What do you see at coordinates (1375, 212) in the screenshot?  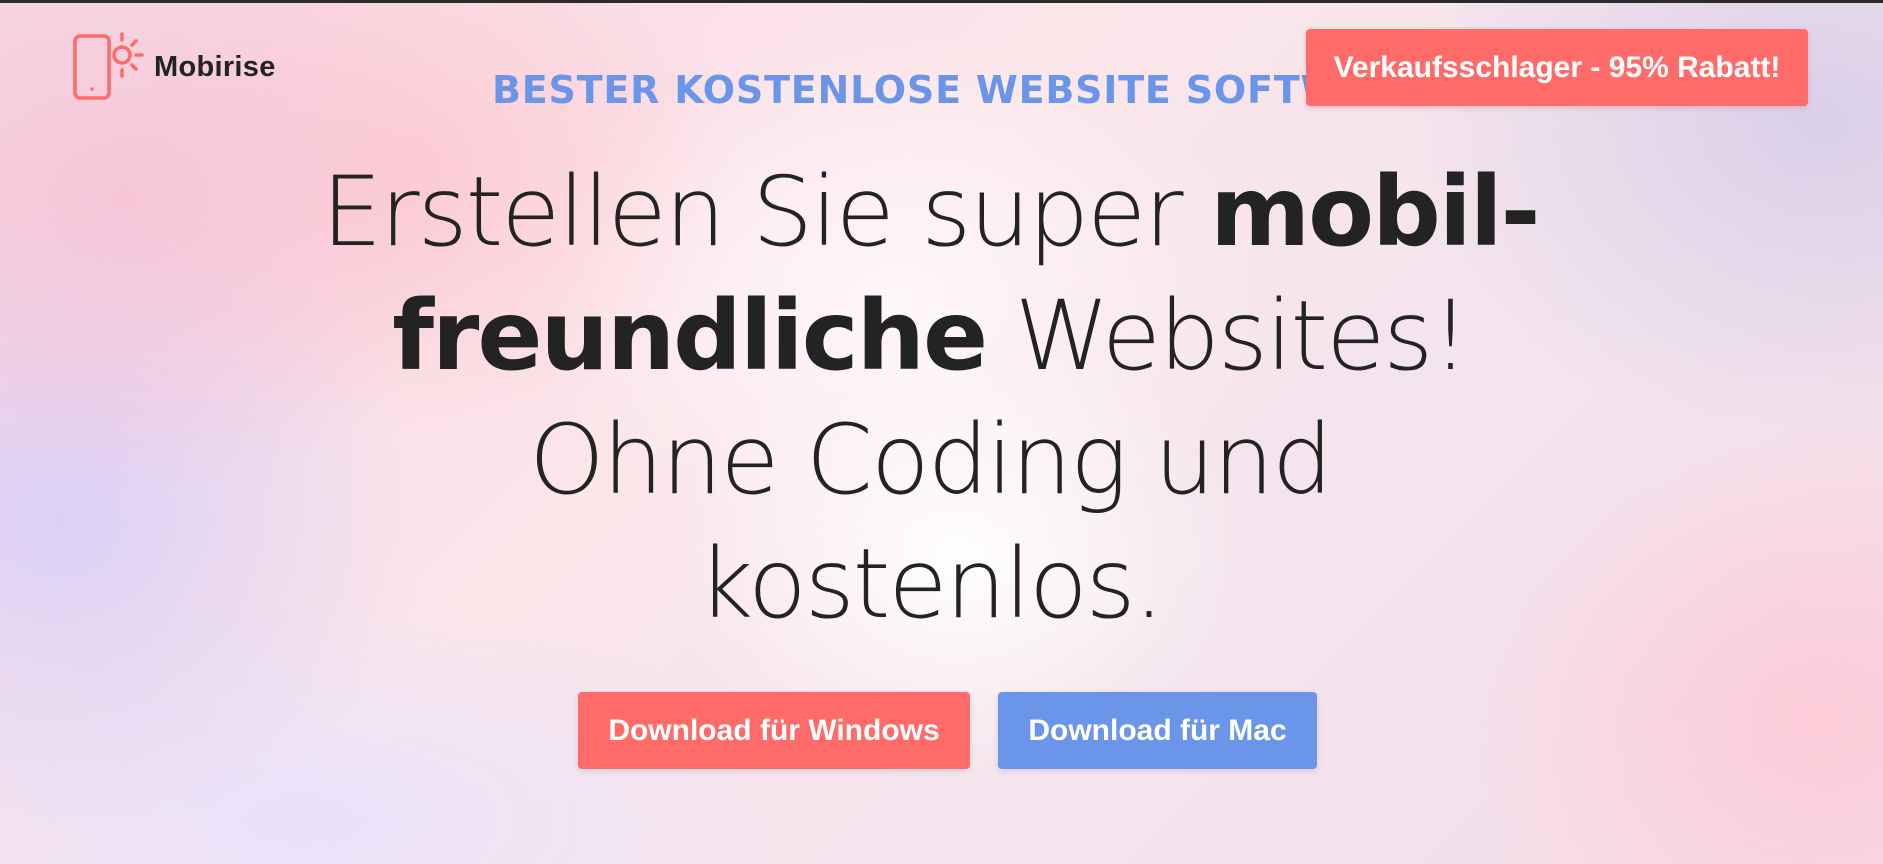 I see `headline-line-1-bold: mobil-` at bounding box center [1375, 212].